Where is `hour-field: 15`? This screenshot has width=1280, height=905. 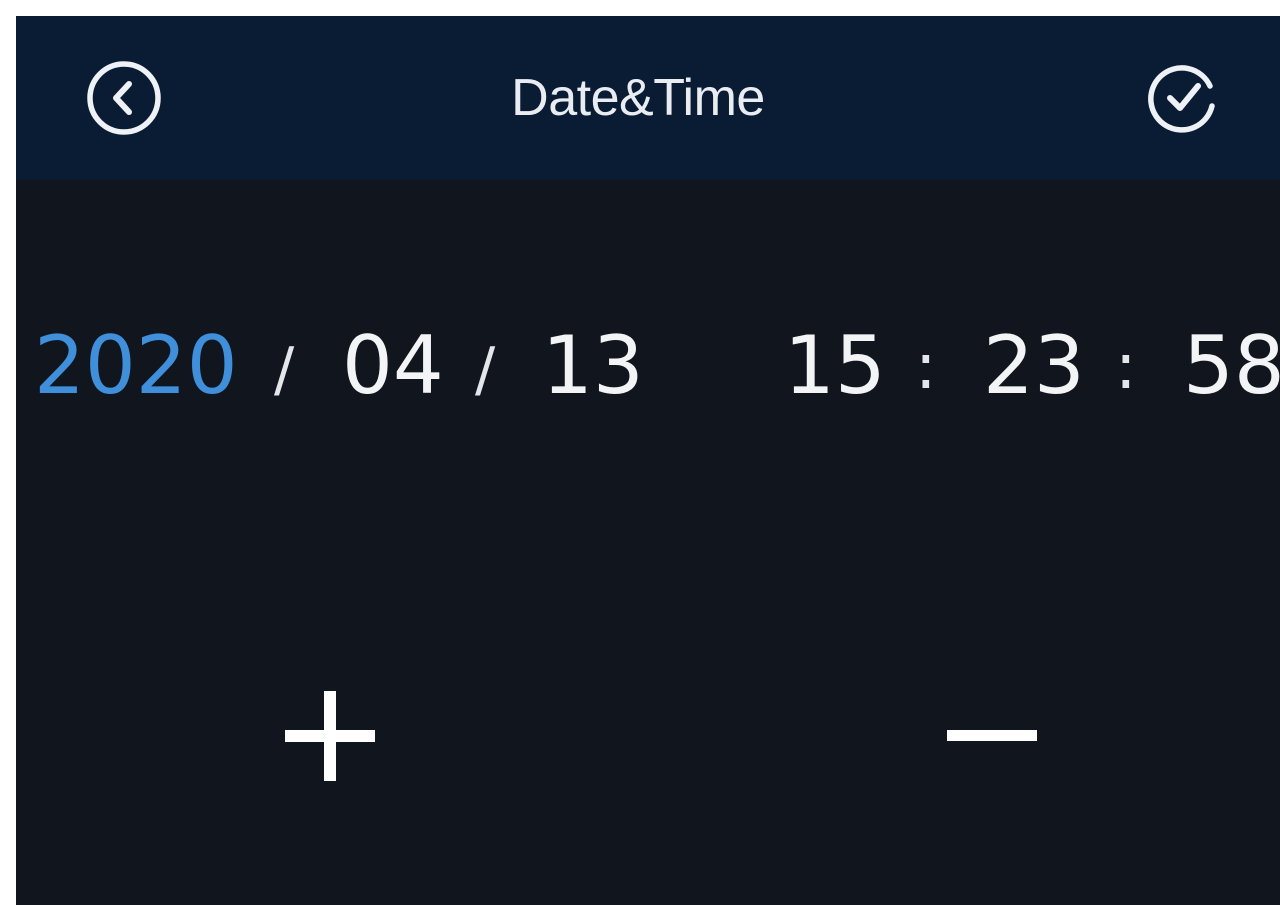
hour-field: 15 is located at coordinates (835, 366).